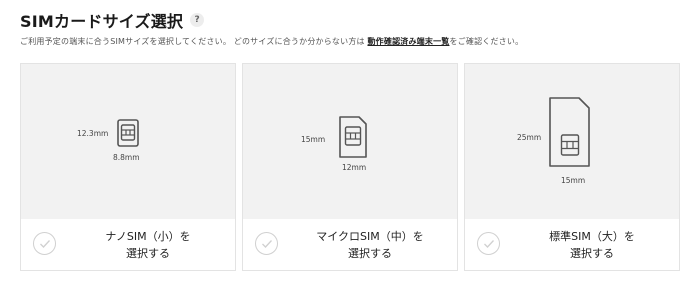 The width and height of the screenshot is (700, 288). Describe the element at coordinates (148, 245) in the screenshot. I see `option-label: ナノSIM（小）を 選択する` at that location.